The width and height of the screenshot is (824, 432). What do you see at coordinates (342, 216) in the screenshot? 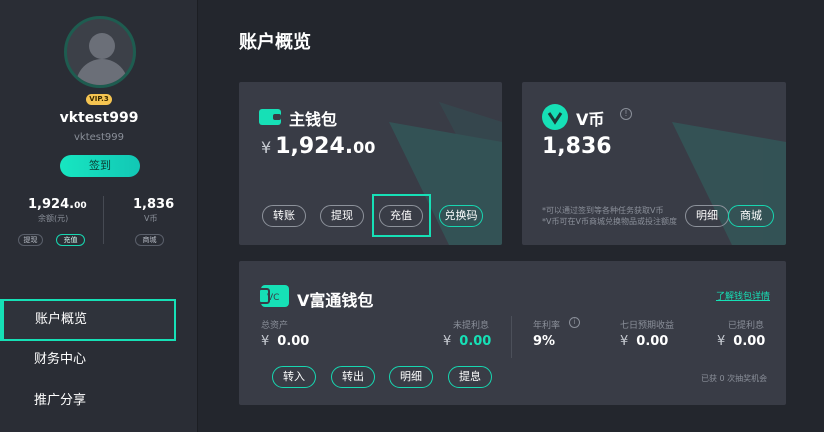
I see `withdraw-button: 提现` at bounding box center [342, 216].